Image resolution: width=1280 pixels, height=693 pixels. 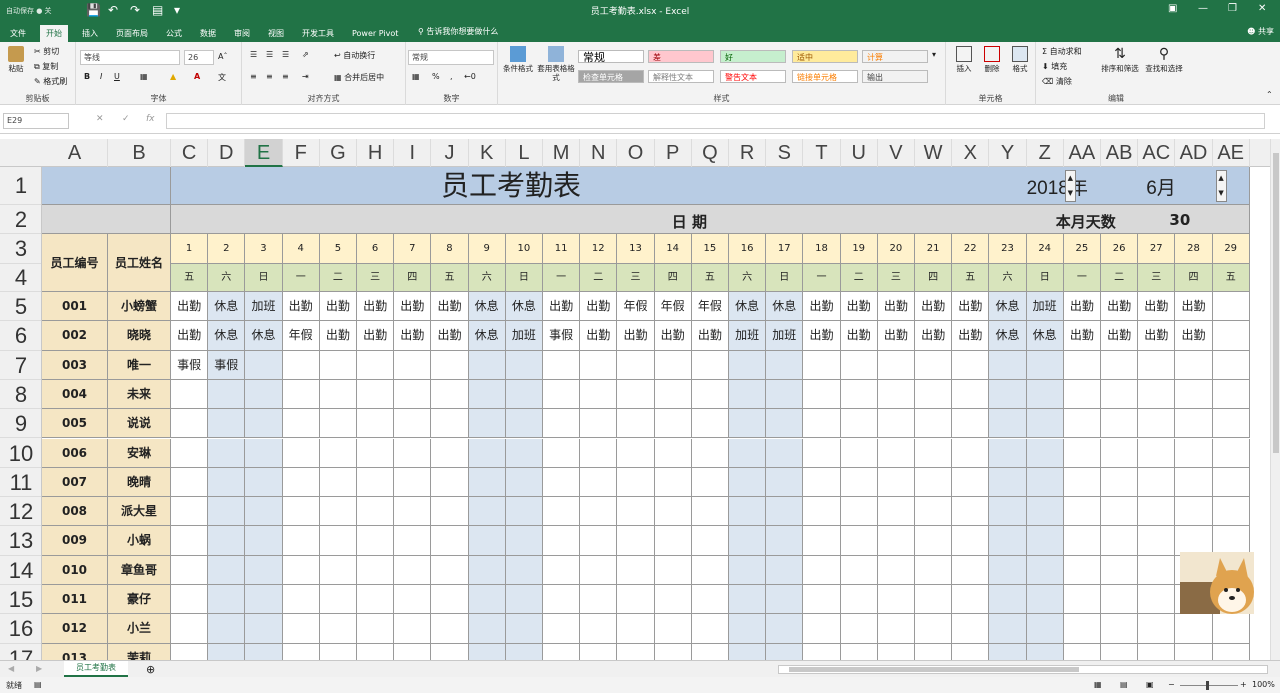 I want to click on fill-color-icon: ▲, so click(x=173, y=76).